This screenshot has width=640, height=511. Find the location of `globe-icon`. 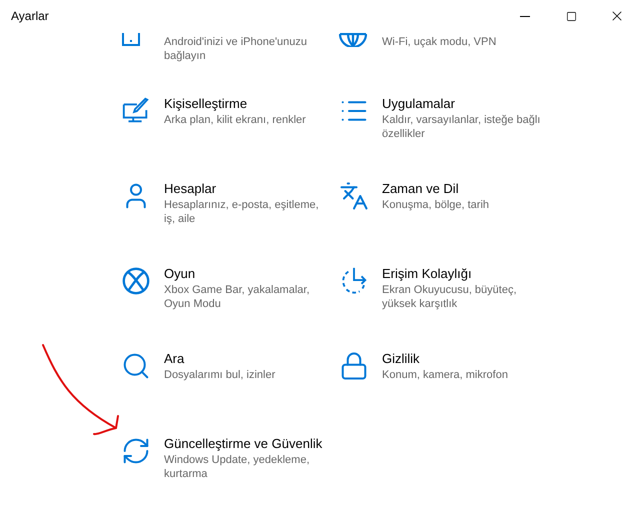

globe-icon is located at coordinates (353, 40).